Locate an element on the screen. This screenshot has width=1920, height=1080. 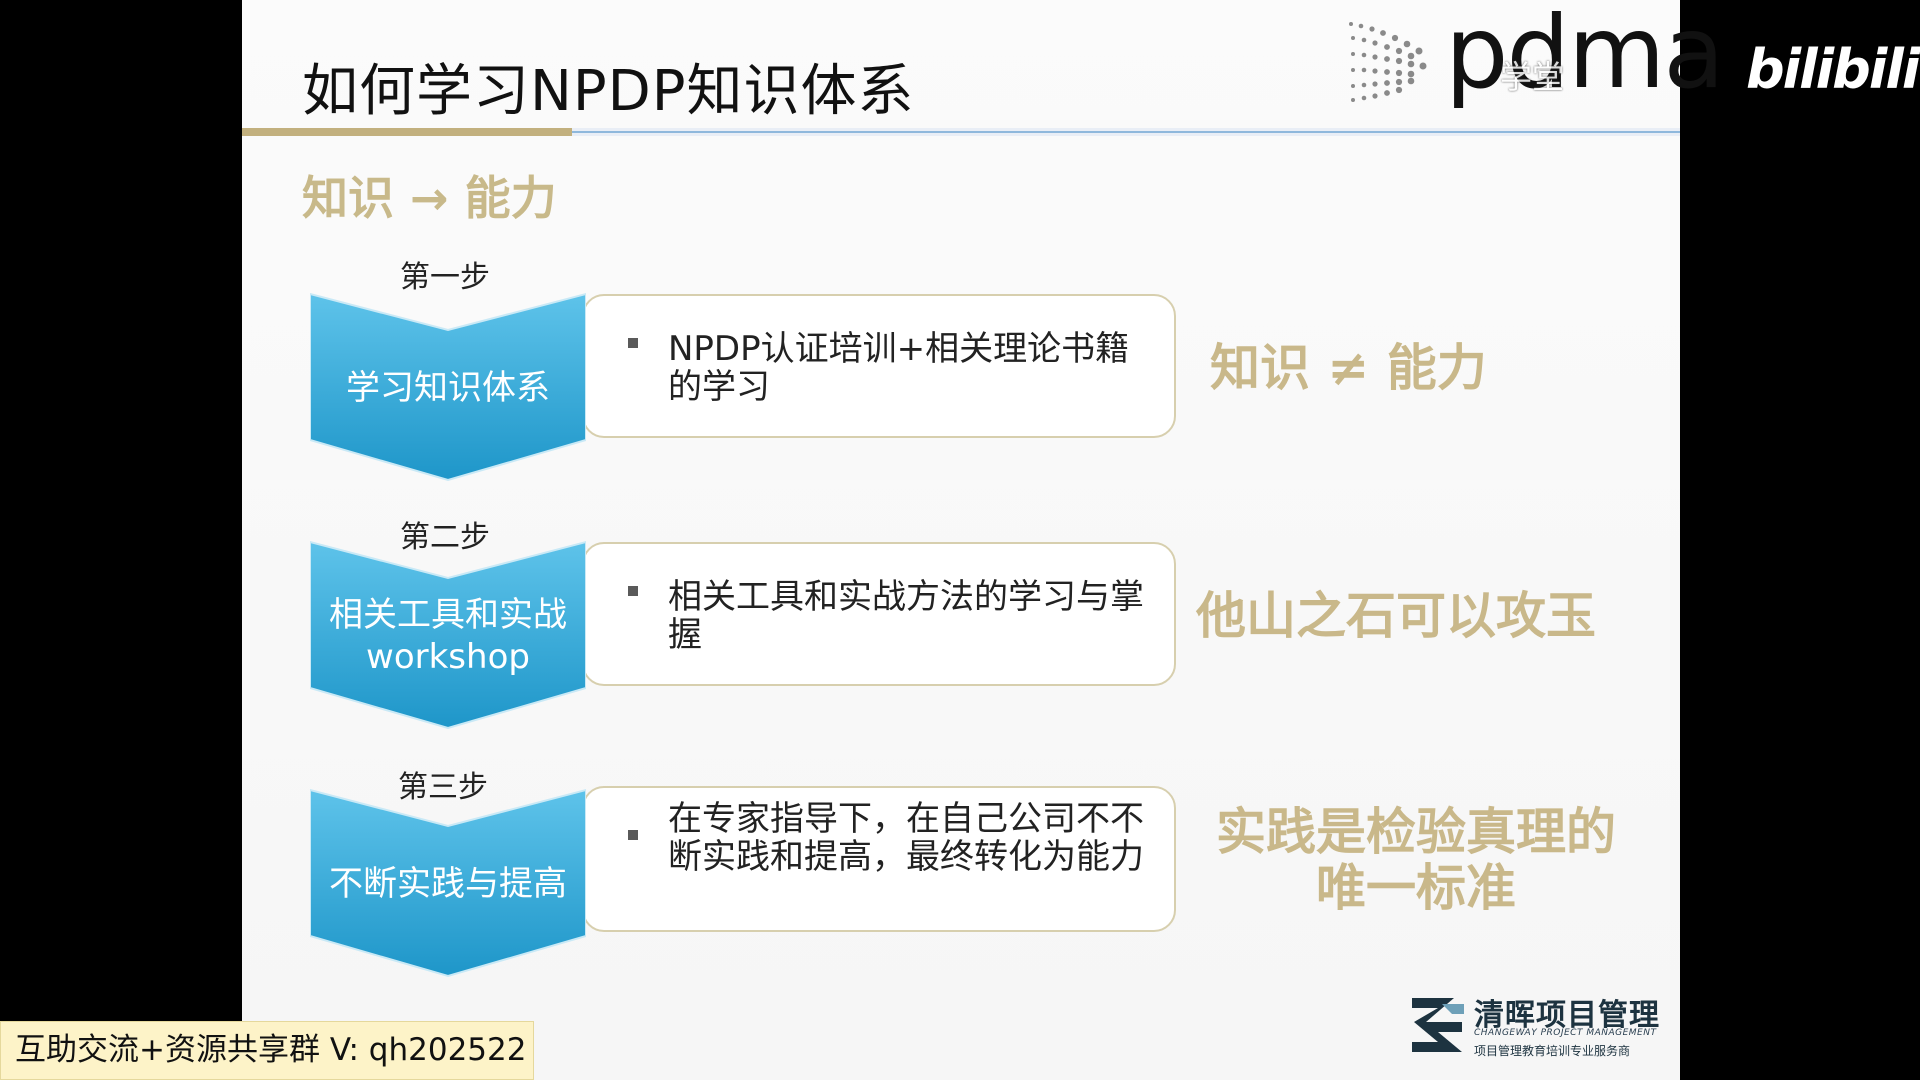
step-2-chevron-text: 相关工具和实战workshop is located at coordinates (448, 636).